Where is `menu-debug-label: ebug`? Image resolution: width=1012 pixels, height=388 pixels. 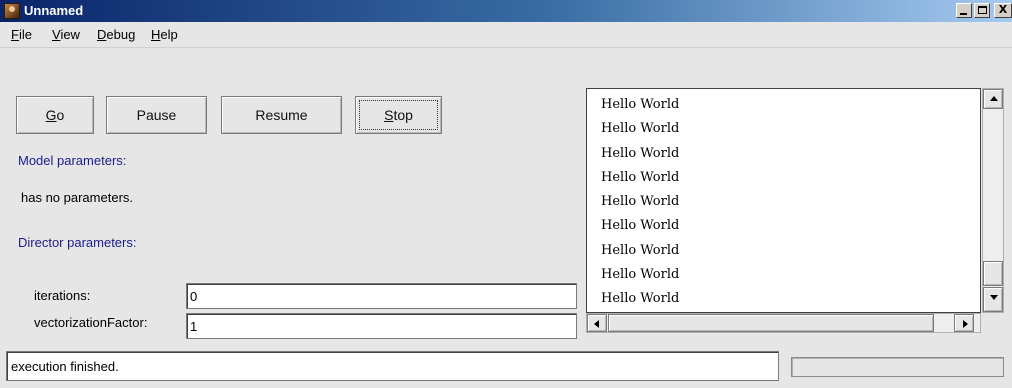 menu-debug-label: ebug is located at coordinates (121, 34).